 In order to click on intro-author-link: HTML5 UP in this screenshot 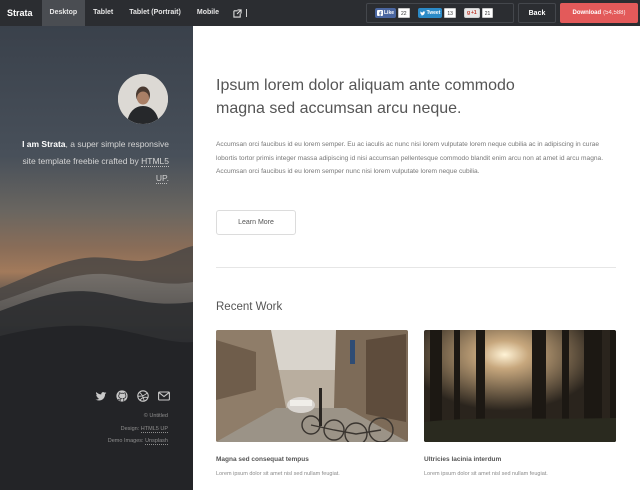, I will do `click(155, 170)`.